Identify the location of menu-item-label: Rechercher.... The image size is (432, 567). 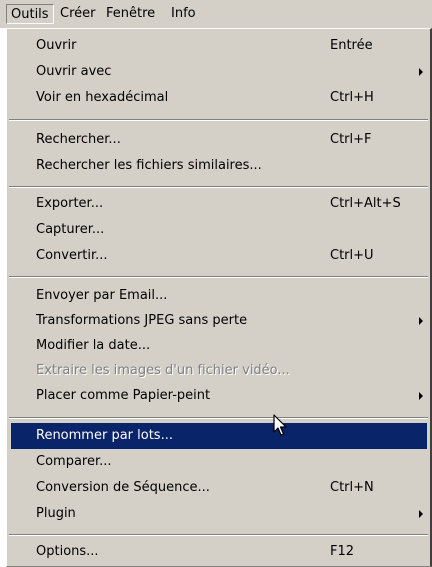
(78, 139).